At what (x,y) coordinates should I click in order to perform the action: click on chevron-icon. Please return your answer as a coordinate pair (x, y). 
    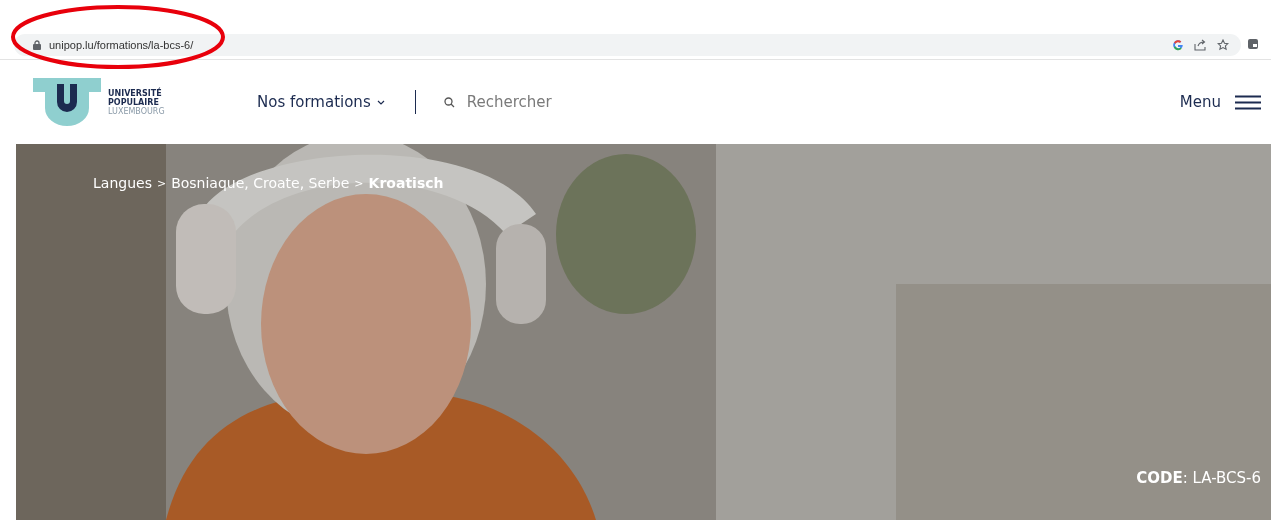
    Looking at the image, I should click on (380, 102).